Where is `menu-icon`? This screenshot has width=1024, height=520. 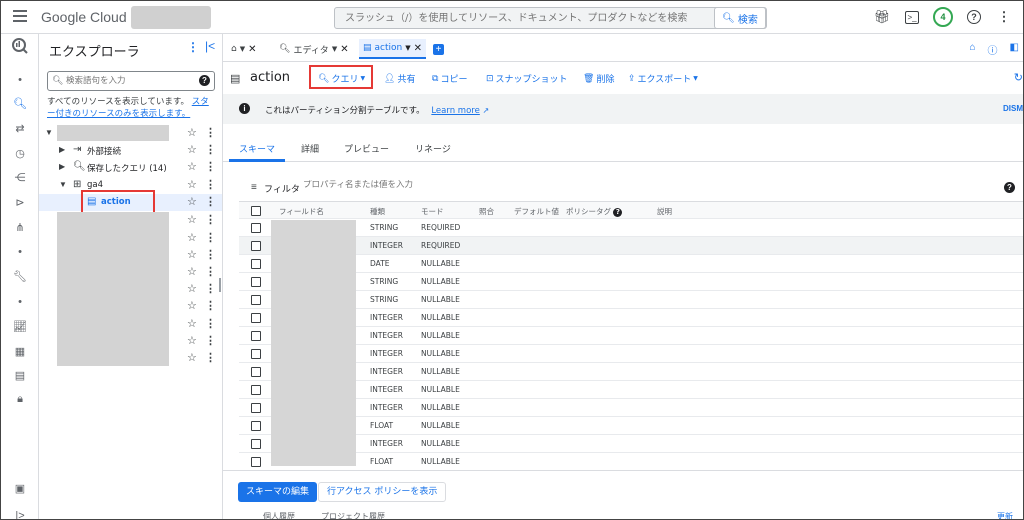 menu-icon is located at coordinates (20, 16).